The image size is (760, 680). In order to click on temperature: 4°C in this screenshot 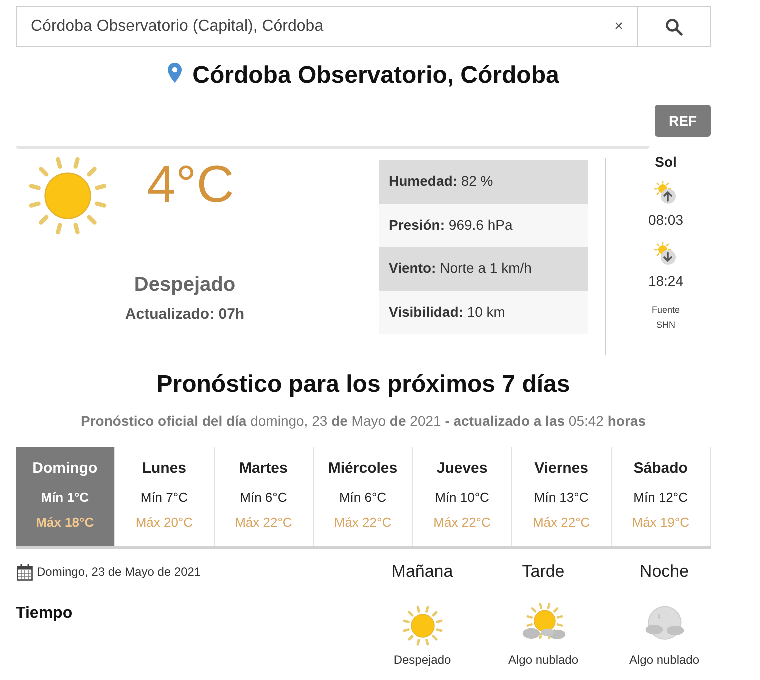, I will do `click(190, 185)`.